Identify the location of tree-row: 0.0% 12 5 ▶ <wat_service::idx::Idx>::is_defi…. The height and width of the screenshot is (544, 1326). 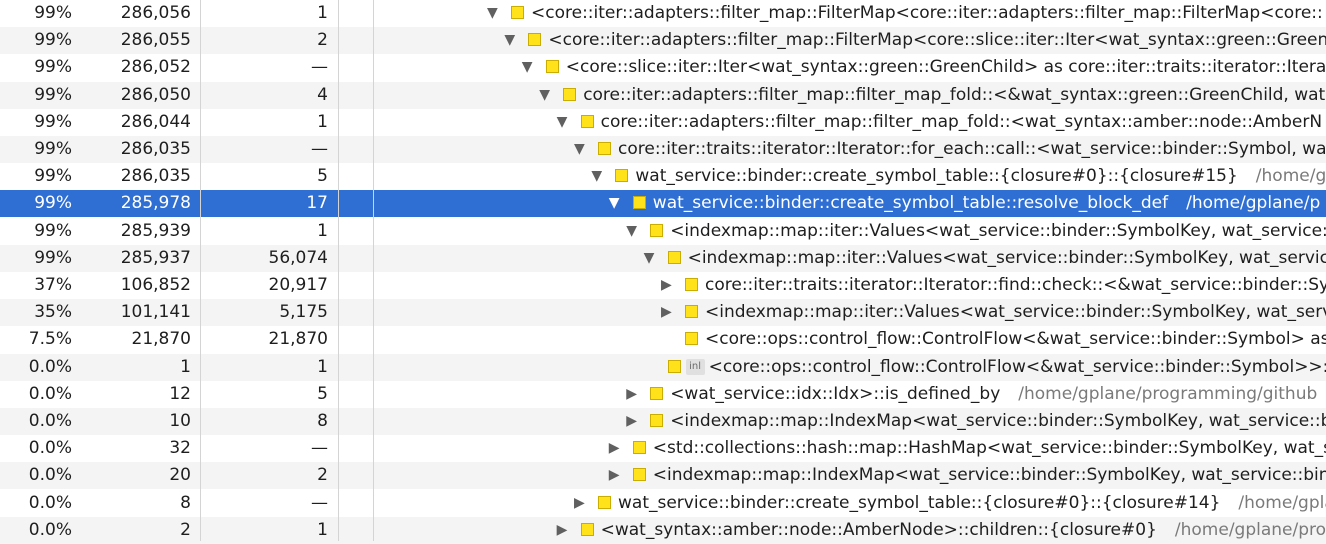
(663, 394).